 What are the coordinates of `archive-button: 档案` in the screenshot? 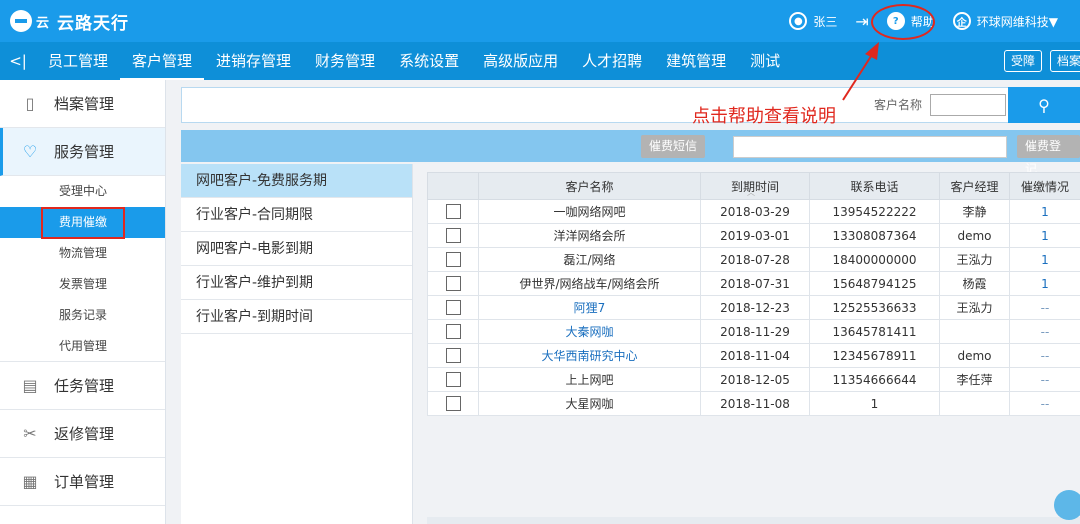 It's located at (1064, 61).